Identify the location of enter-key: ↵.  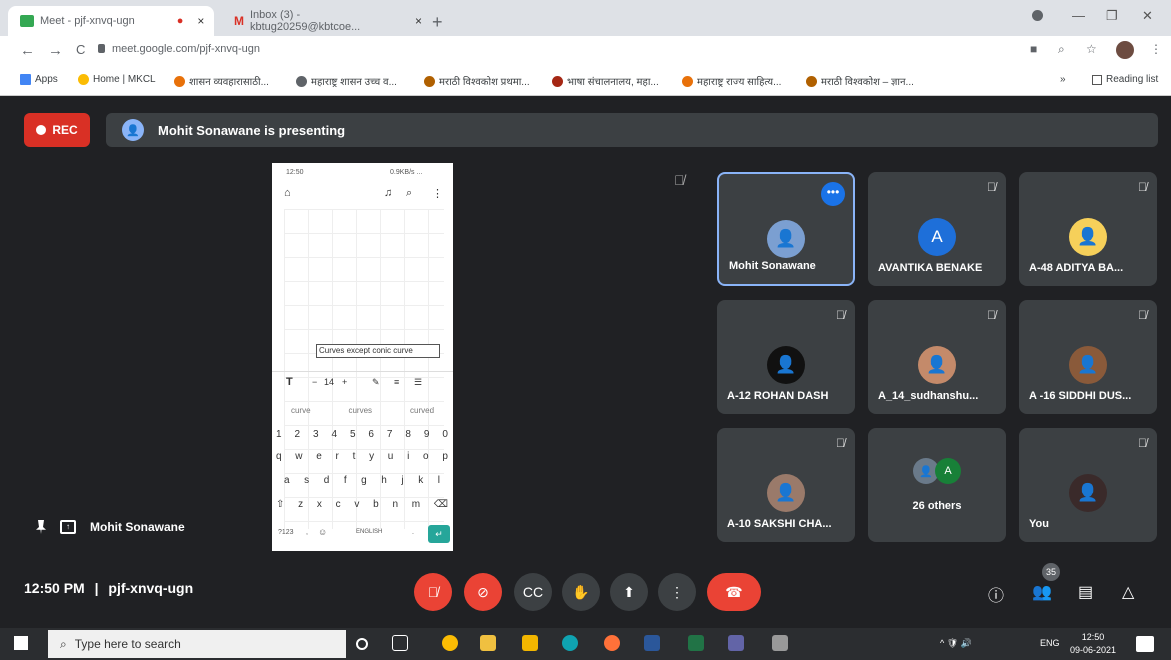
(439, 534).